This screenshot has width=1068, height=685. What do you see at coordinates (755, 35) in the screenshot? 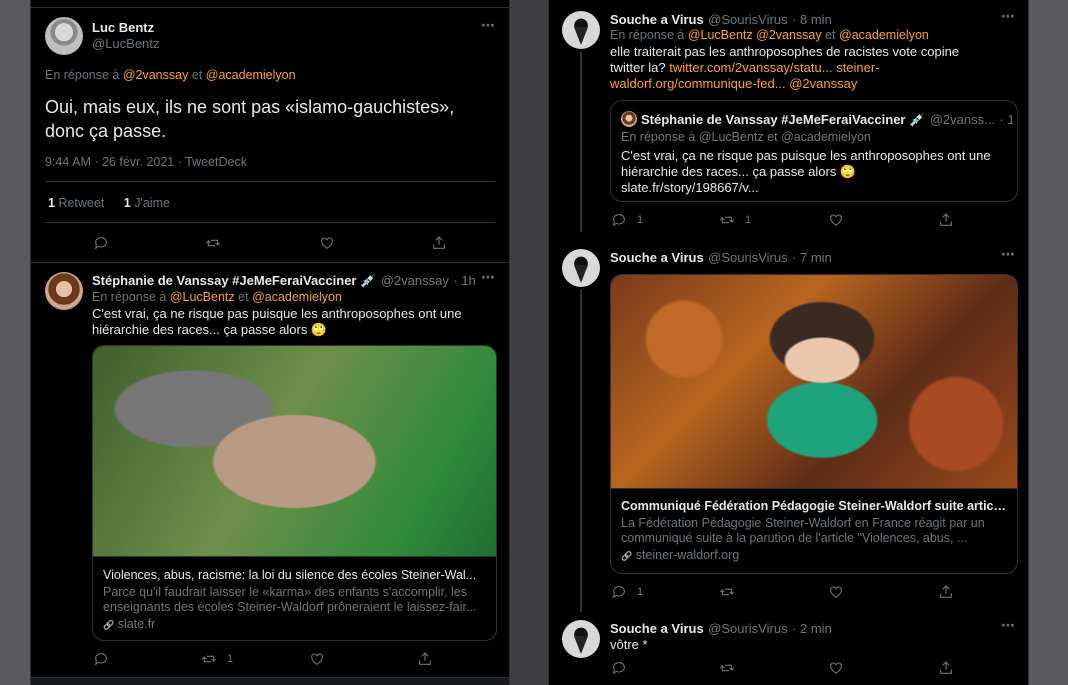
I see `mention-link: @LucBentz @2vanssay` at bounding box center [755, 35].